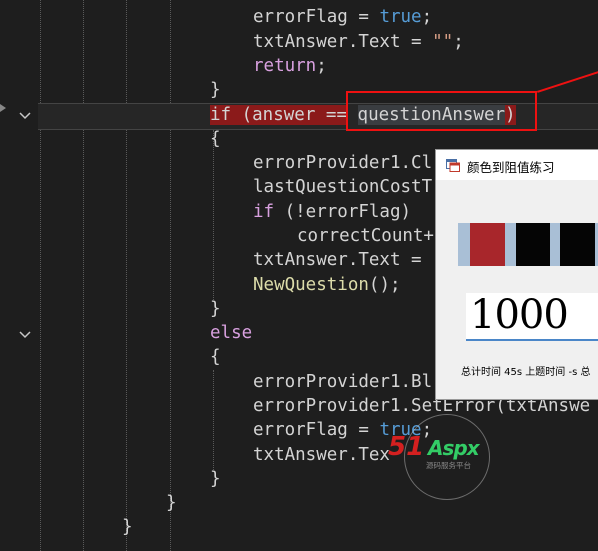  I want to click on code-line: txtAnswer.Text =, so click(342, 260).